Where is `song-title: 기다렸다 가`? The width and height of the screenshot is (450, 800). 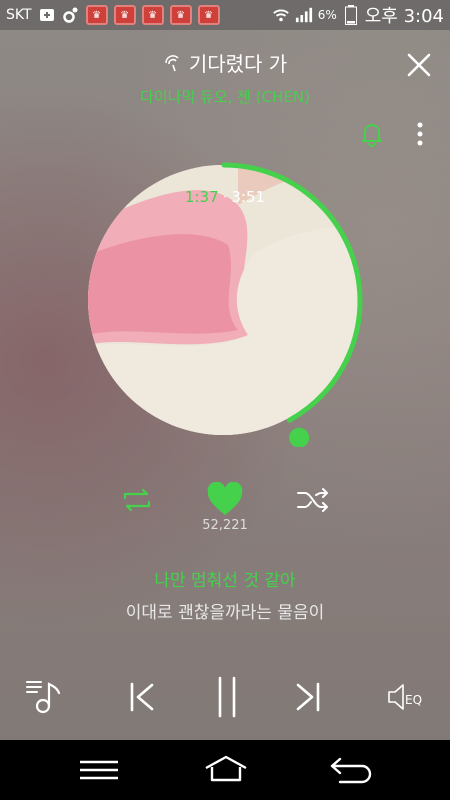
song-title: 기다렸다 가 is located at coordinates (238, 64).